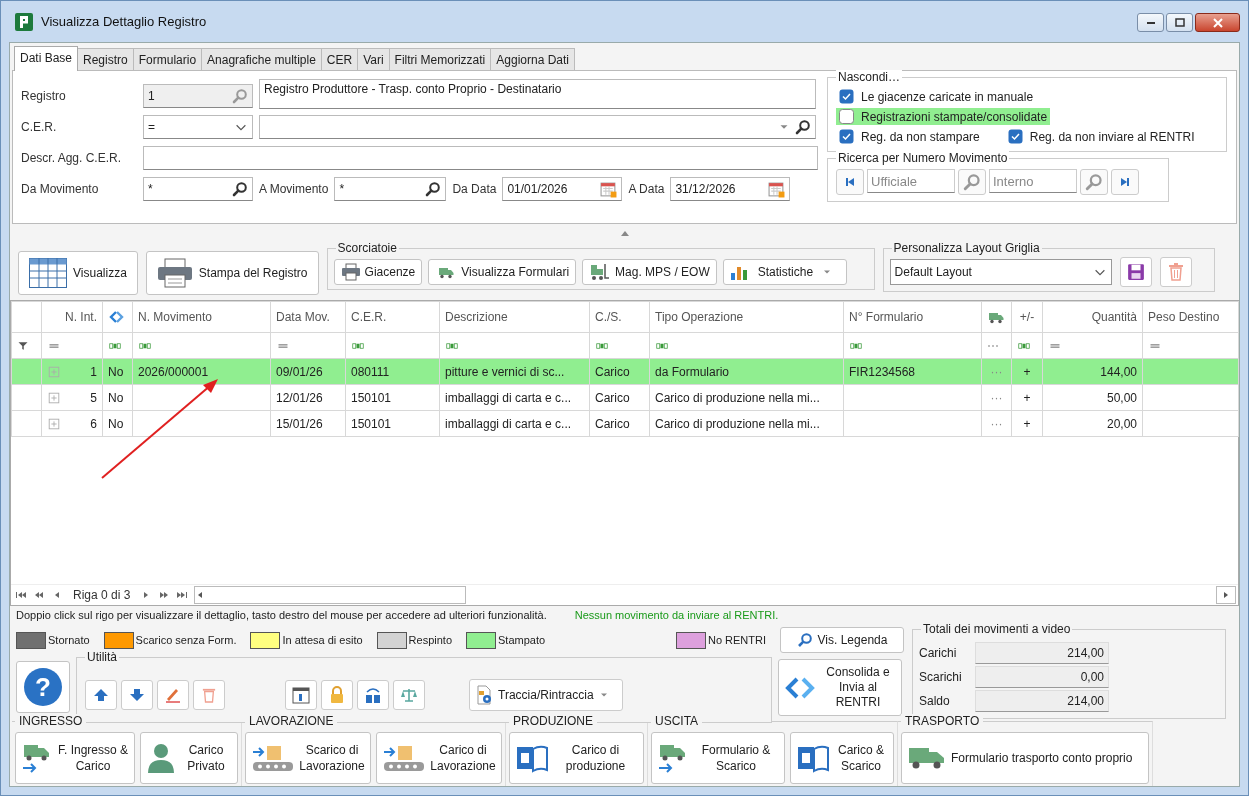  Describe the element at coordinates (909, 136) in the screenshot. I see `checkbox: Reg. da non stampare` at that location.